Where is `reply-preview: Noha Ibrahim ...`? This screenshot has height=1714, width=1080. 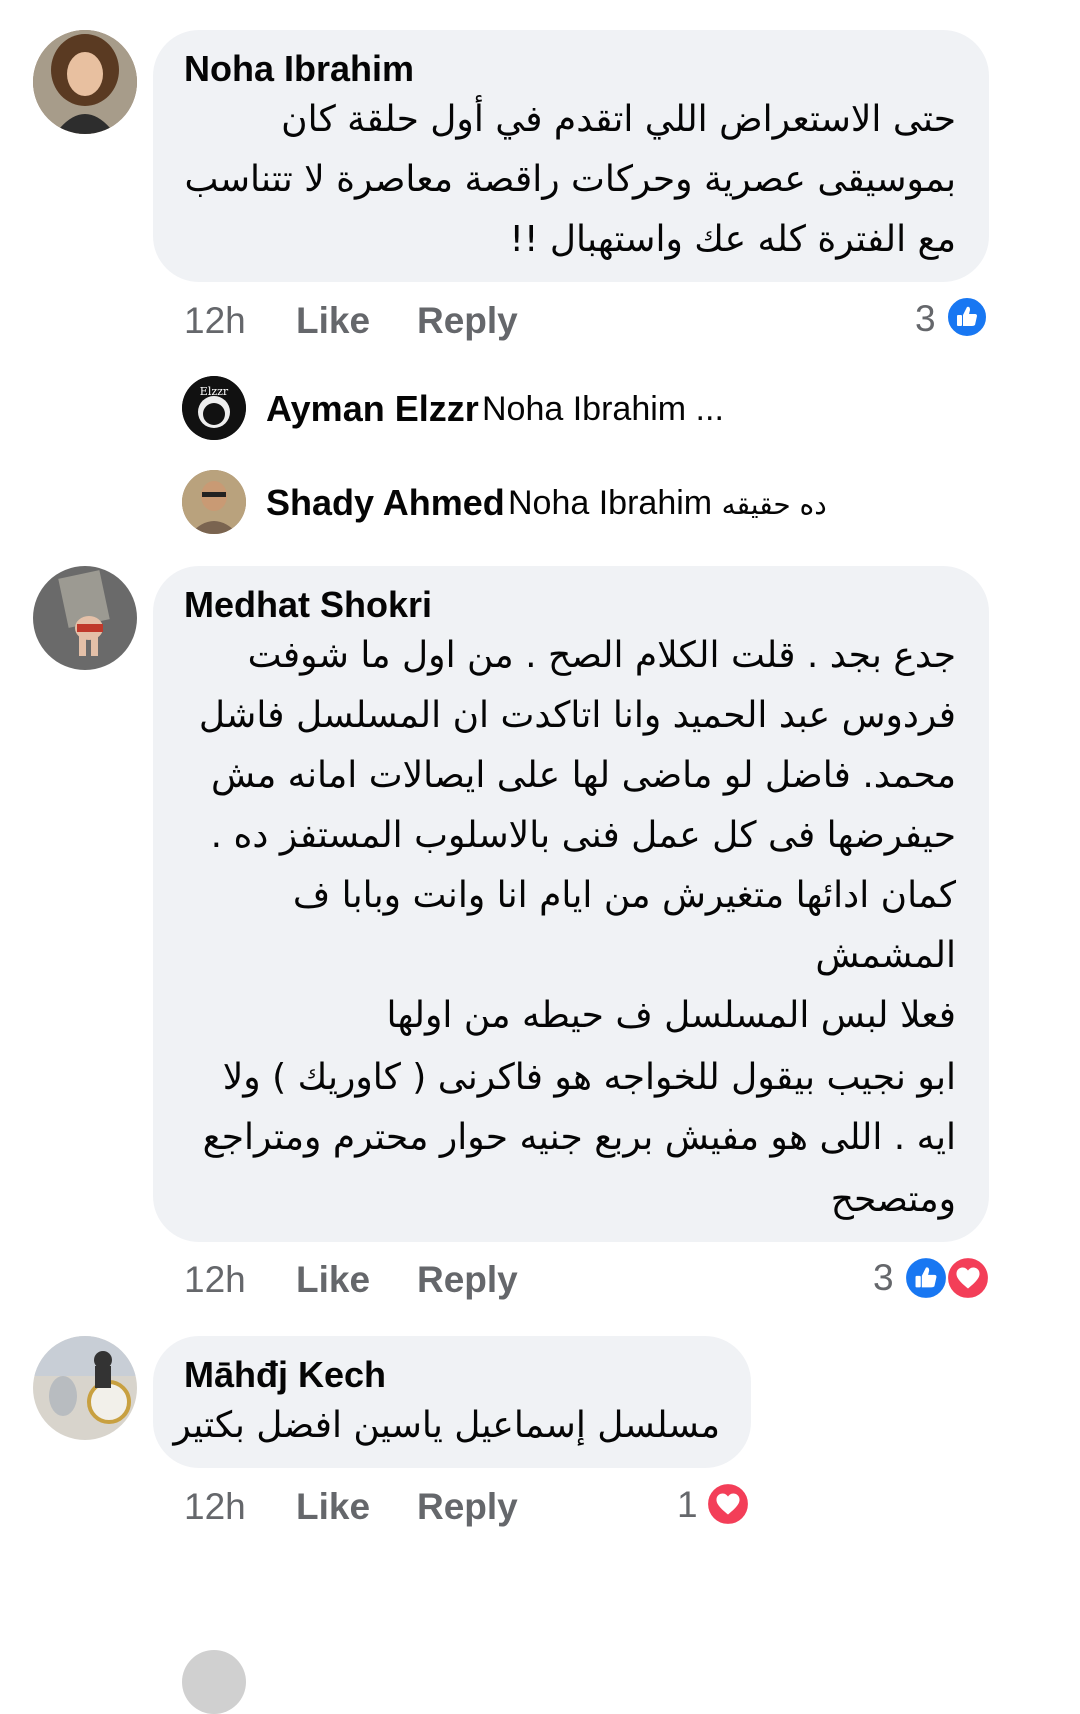 reply-preview: Noha Ibrahim ... is located at coordinates (603, 409).